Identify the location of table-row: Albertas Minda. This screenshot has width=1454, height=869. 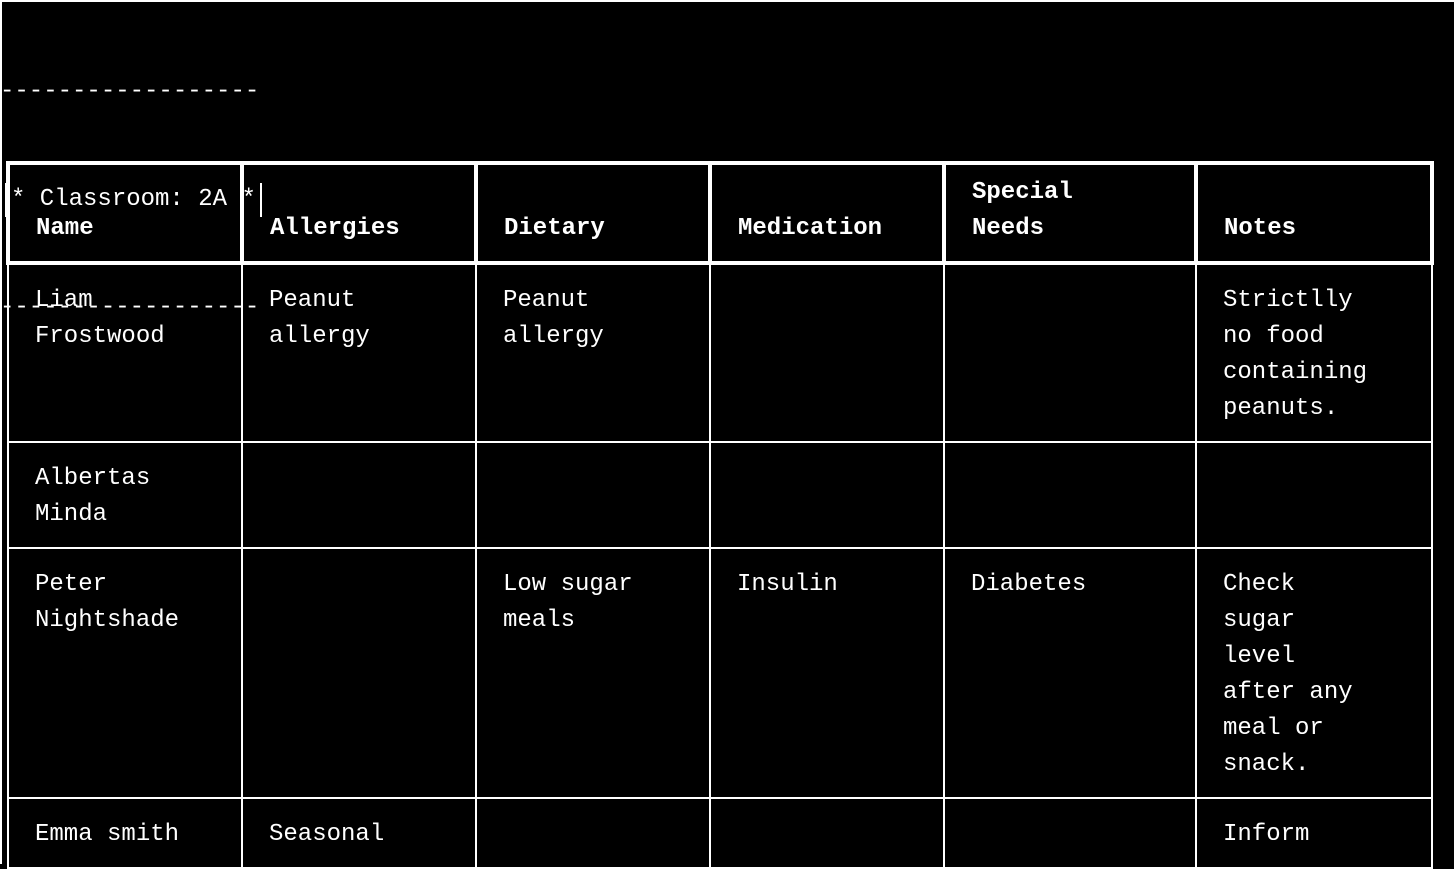
(720, 495).